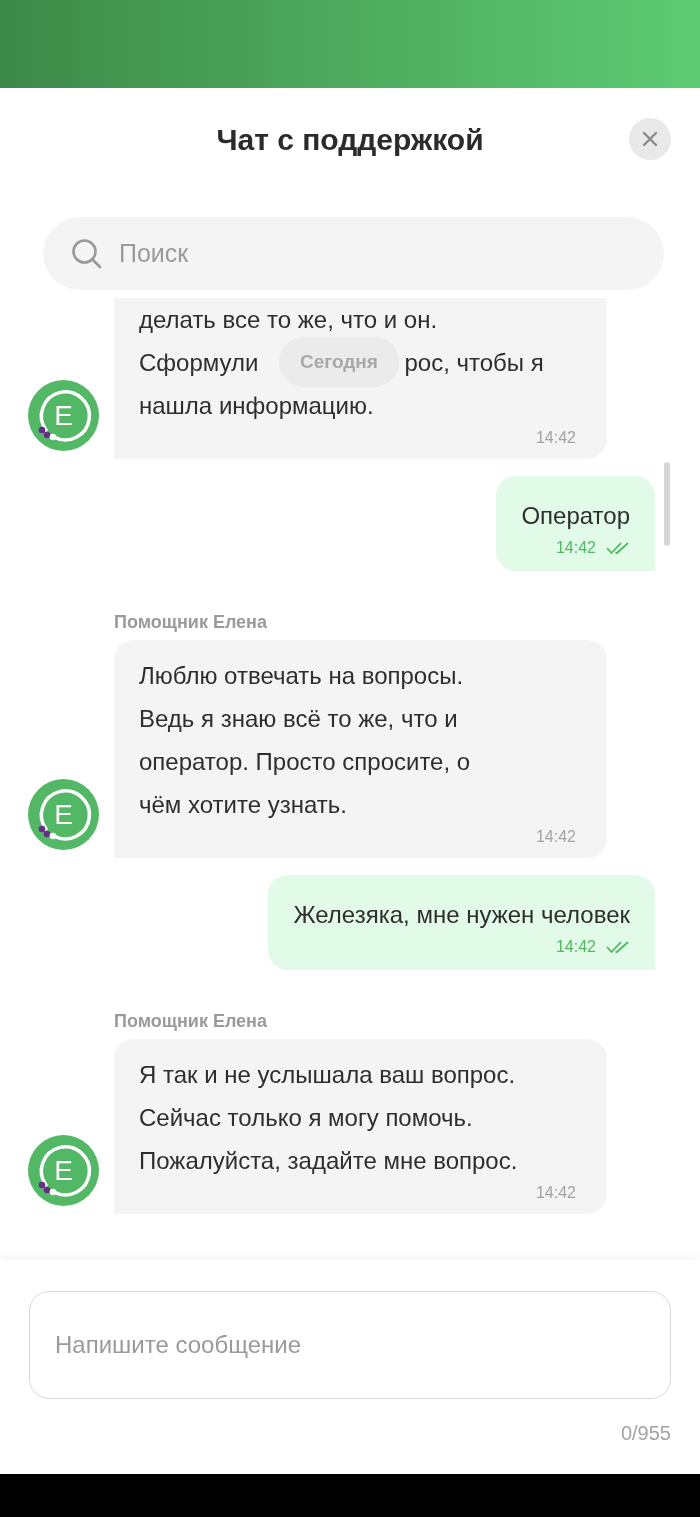 The width and height of the screenshot is (700, 1517). What do you see at coordinates (298, 719) in the screenshot?
I see `message-text: Ведь я знаю всё то же, что и` at bounding box center [298, 719].